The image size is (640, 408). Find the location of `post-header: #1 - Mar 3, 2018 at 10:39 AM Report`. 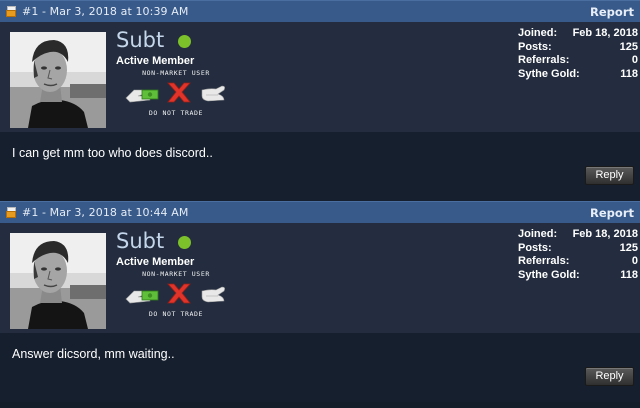

post-header: #1 - Mar 3, 2018 at 10:39 AM Report is located at coordinates (320, 11).